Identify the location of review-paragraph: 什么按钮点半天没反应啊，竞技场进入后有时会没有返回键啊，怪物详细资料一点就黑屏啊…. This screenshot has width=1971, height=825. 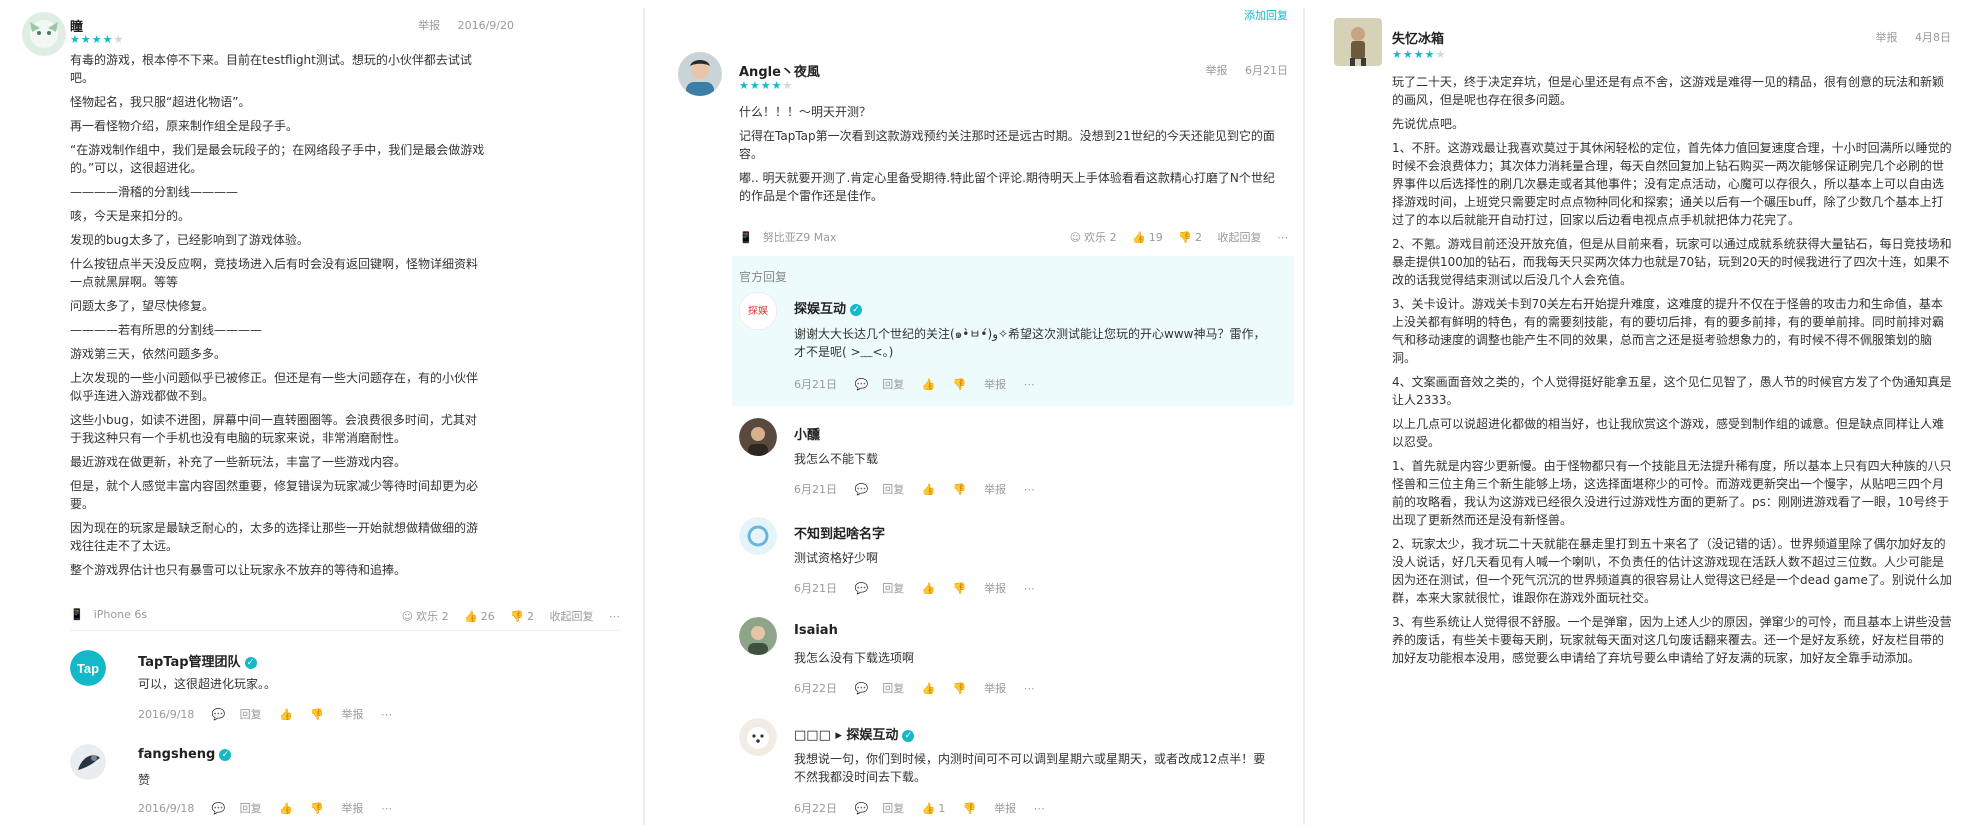
(274, 273).